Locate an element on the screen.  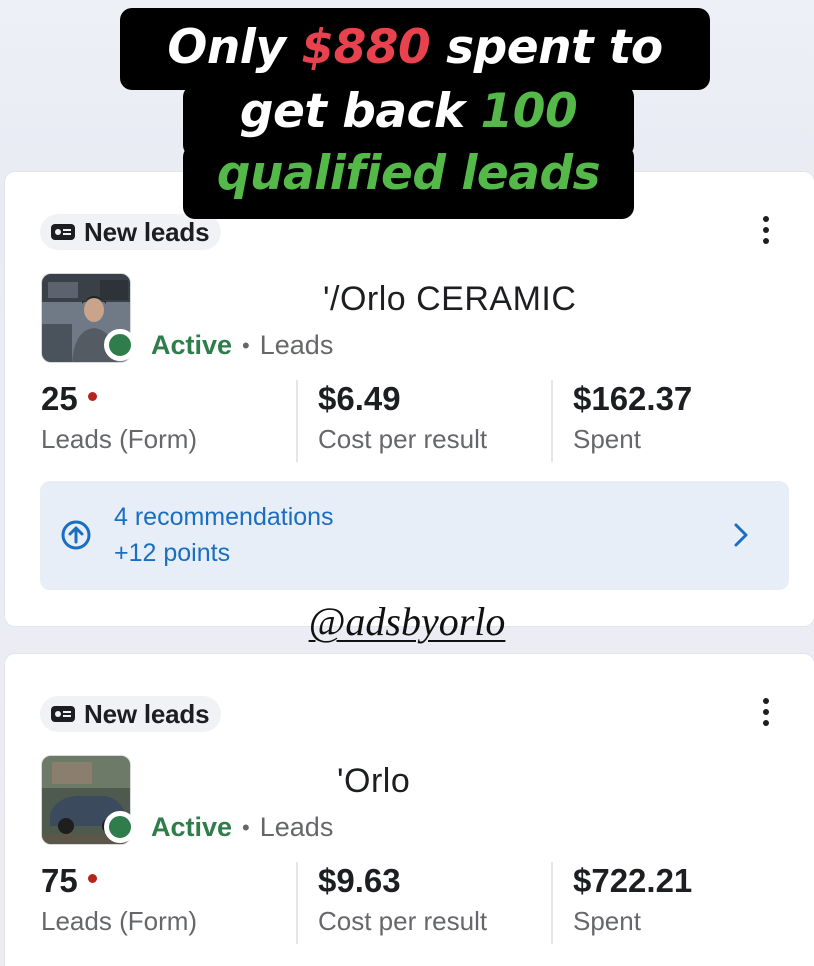
metric-value: 75 is located at coordinates (59, 880).